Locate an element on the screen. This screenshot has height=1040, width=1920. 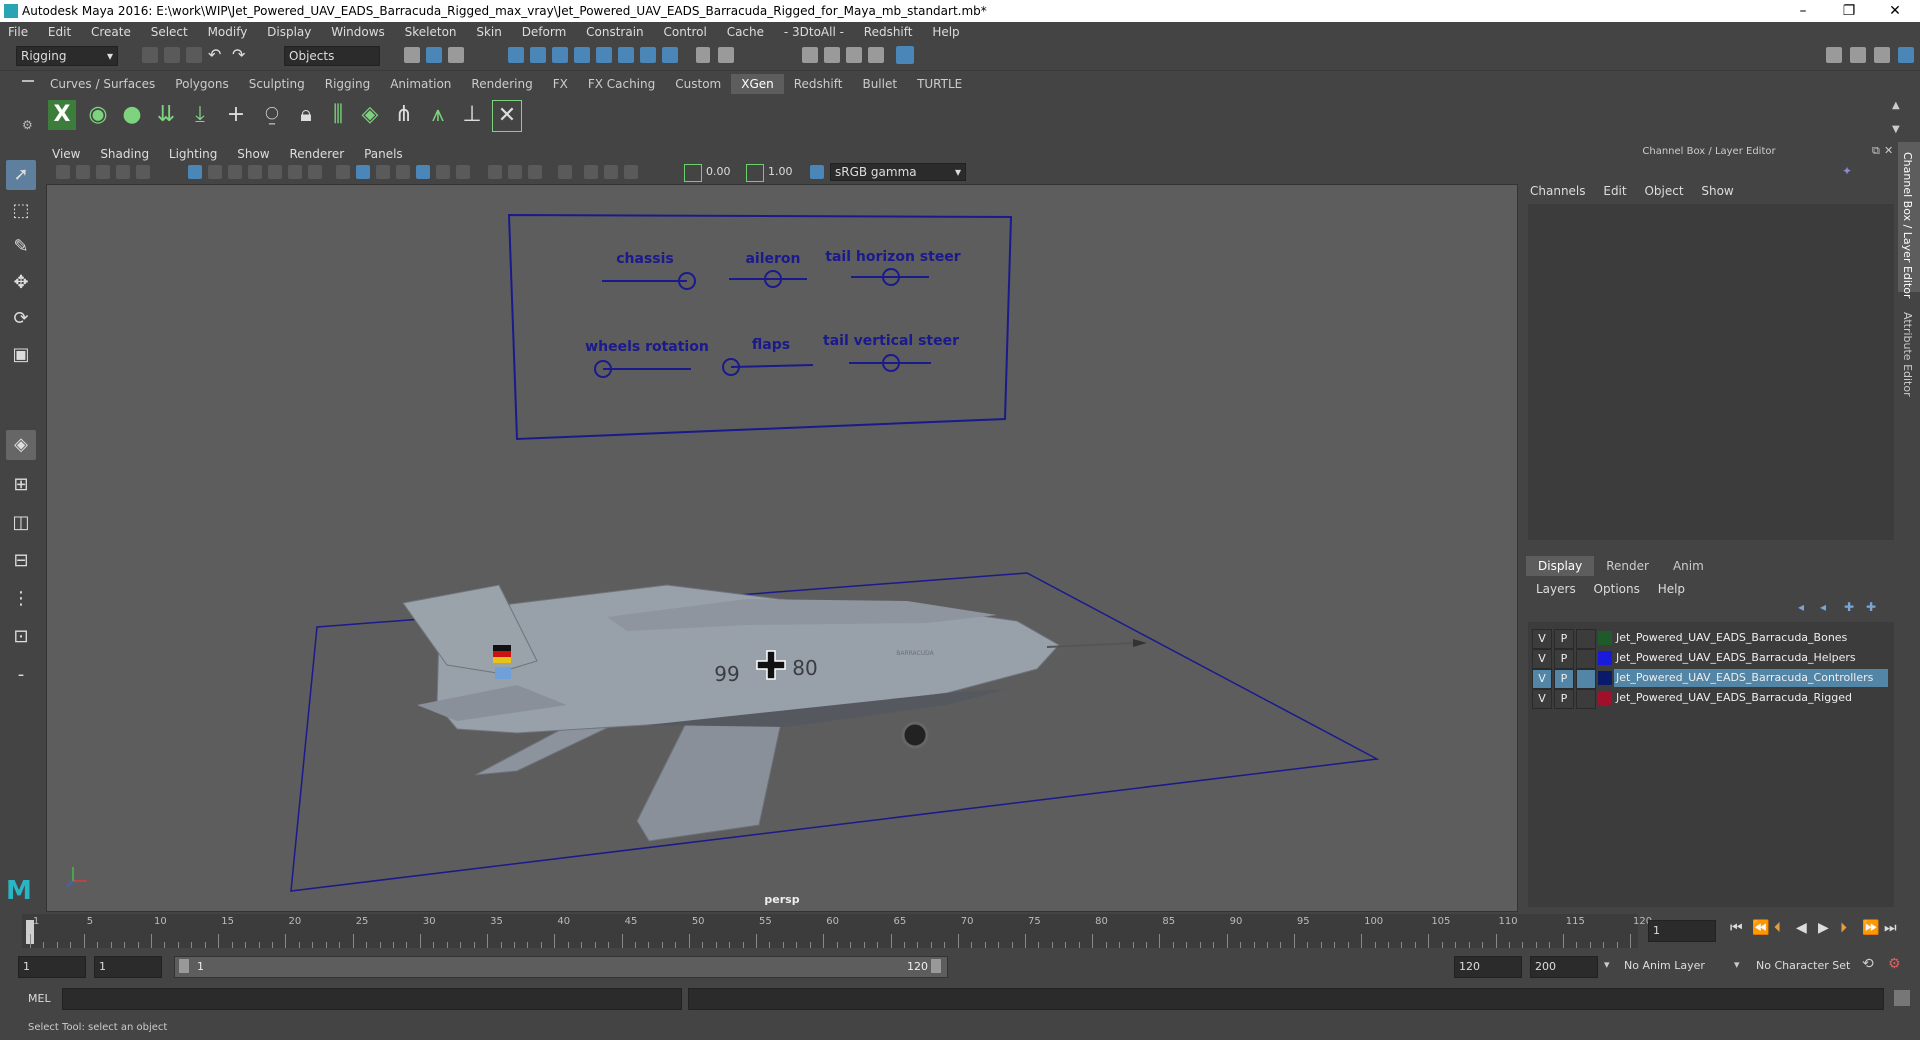
side-tab-attribute-editor: Attribute Editor is located at coordinates (1907, 354).